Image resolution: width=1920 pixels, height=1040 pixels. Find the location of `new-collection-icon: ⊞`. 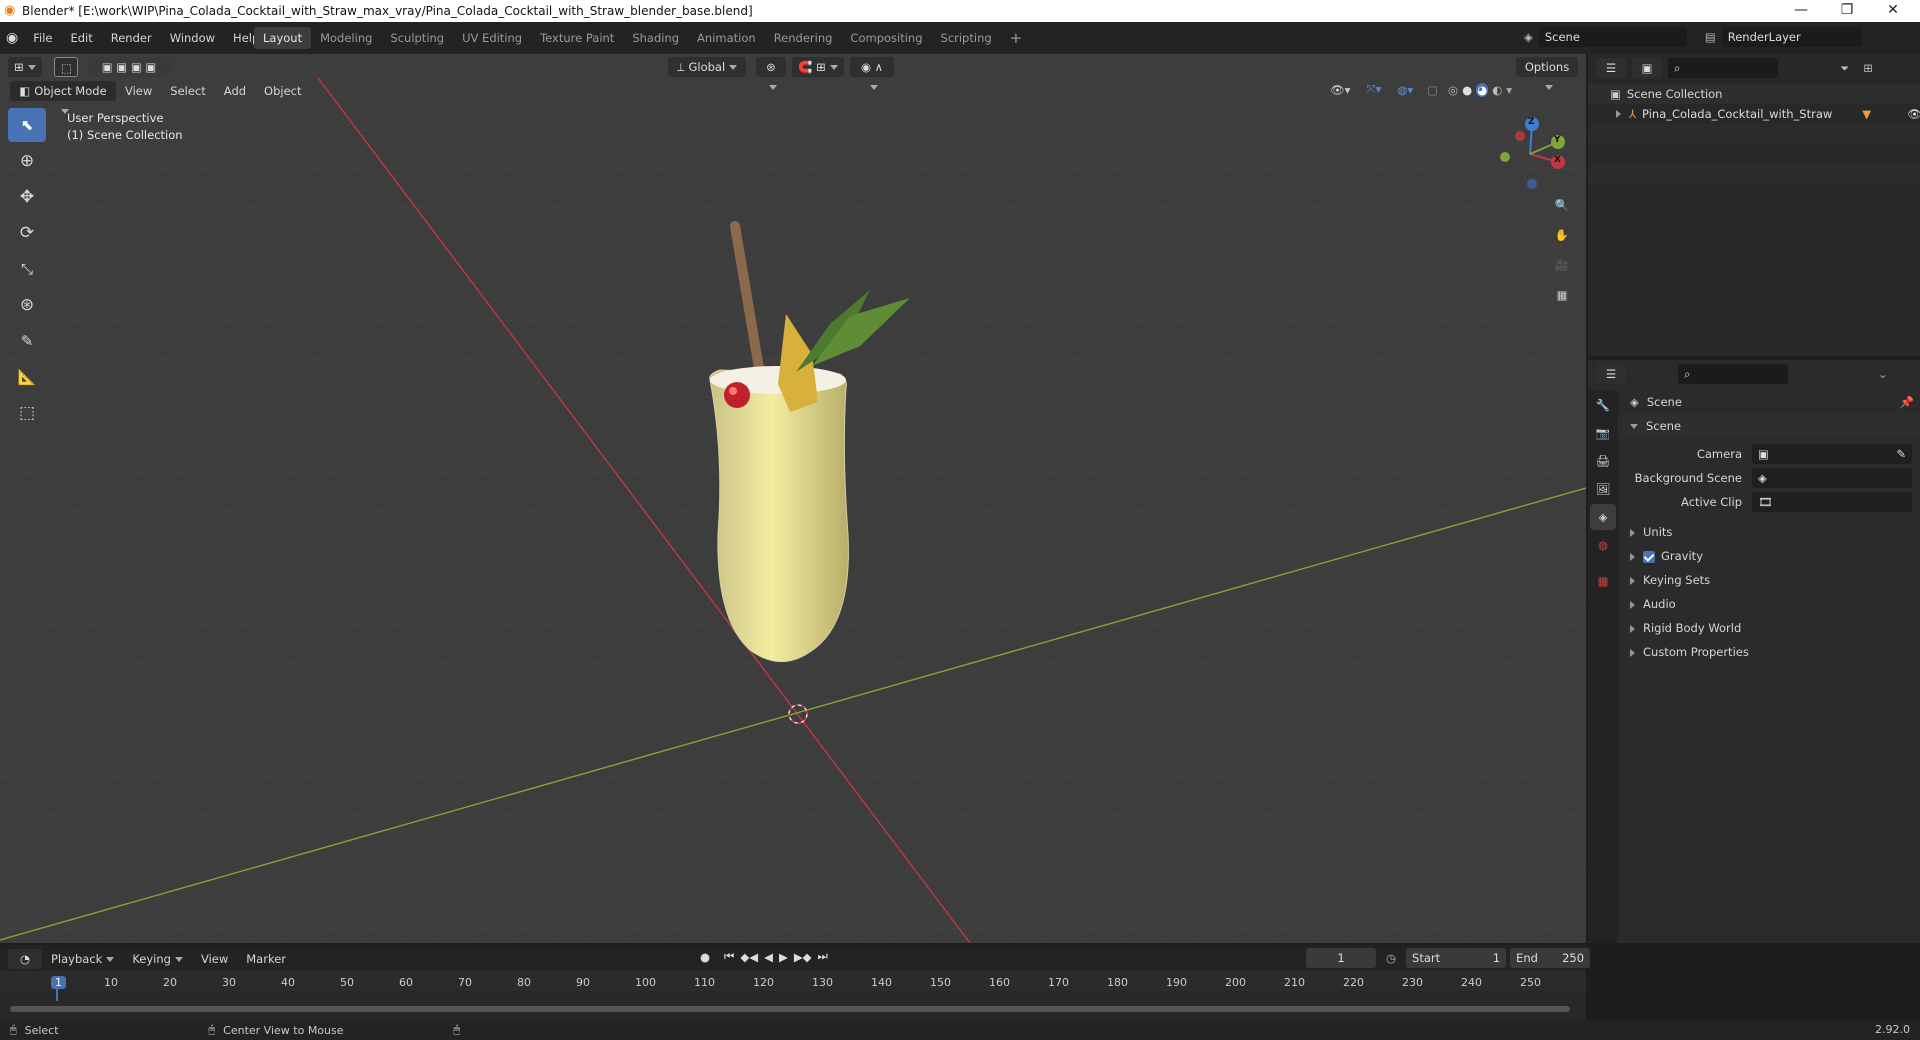

new-collection-icon: ⊞ is located at coordinates (1868, 68).